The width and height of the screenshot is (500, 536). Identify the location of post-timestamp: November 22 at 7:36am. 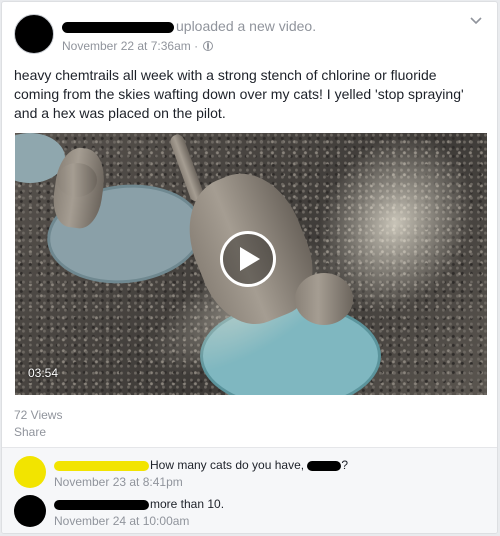
(126, 46).